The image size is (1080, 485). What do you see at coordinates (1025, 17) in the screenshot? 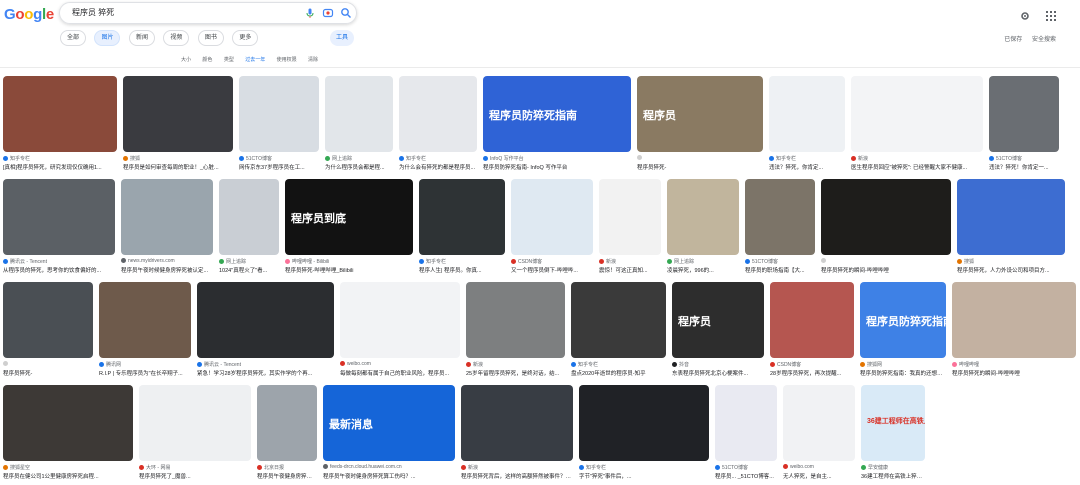
I see `settings-icon` at bounding box center [1025, 17].